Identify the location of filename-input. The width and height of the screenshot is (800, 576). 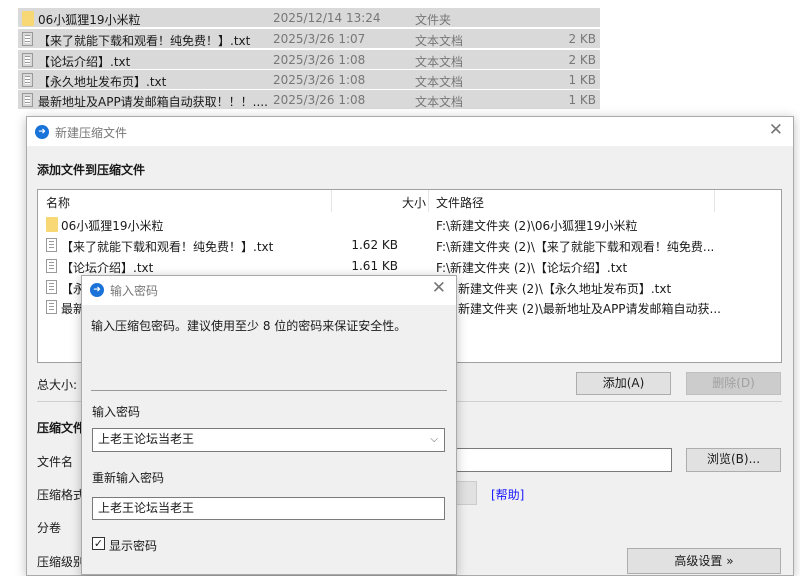
(559, 460).